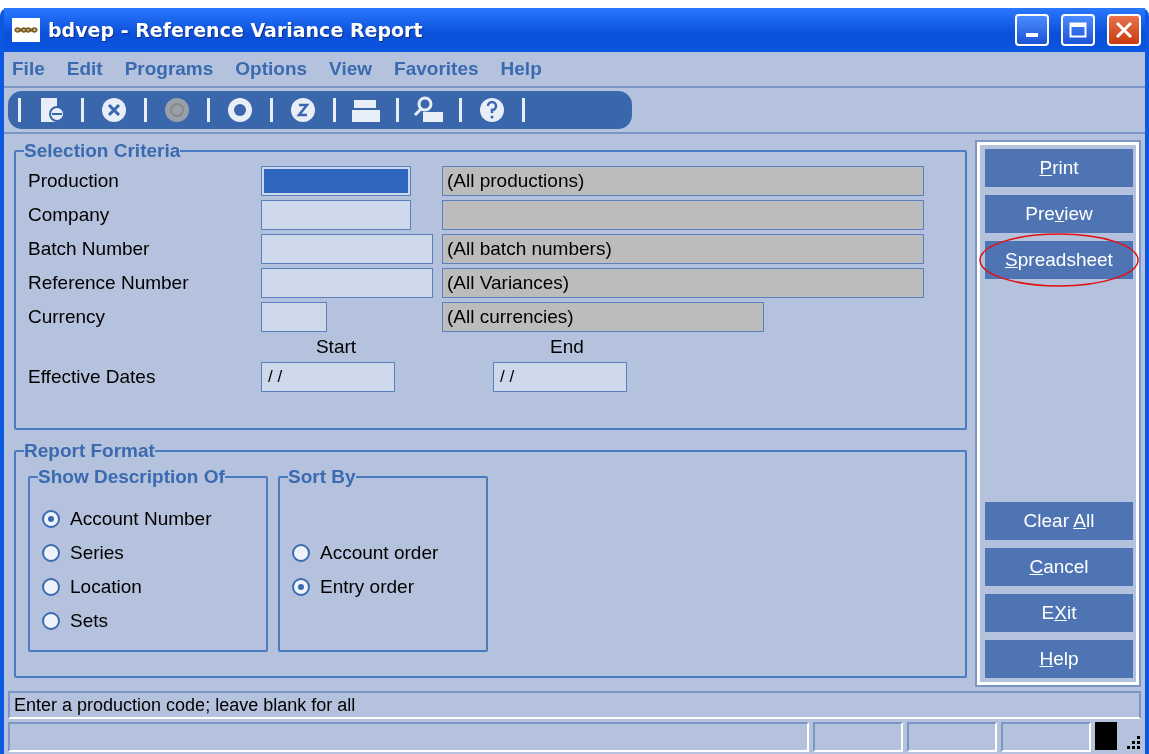 Image resolution: width=1149 pixels, height=754 pixels. I want to click on group-title: Show Description Of, so click(131, 477).